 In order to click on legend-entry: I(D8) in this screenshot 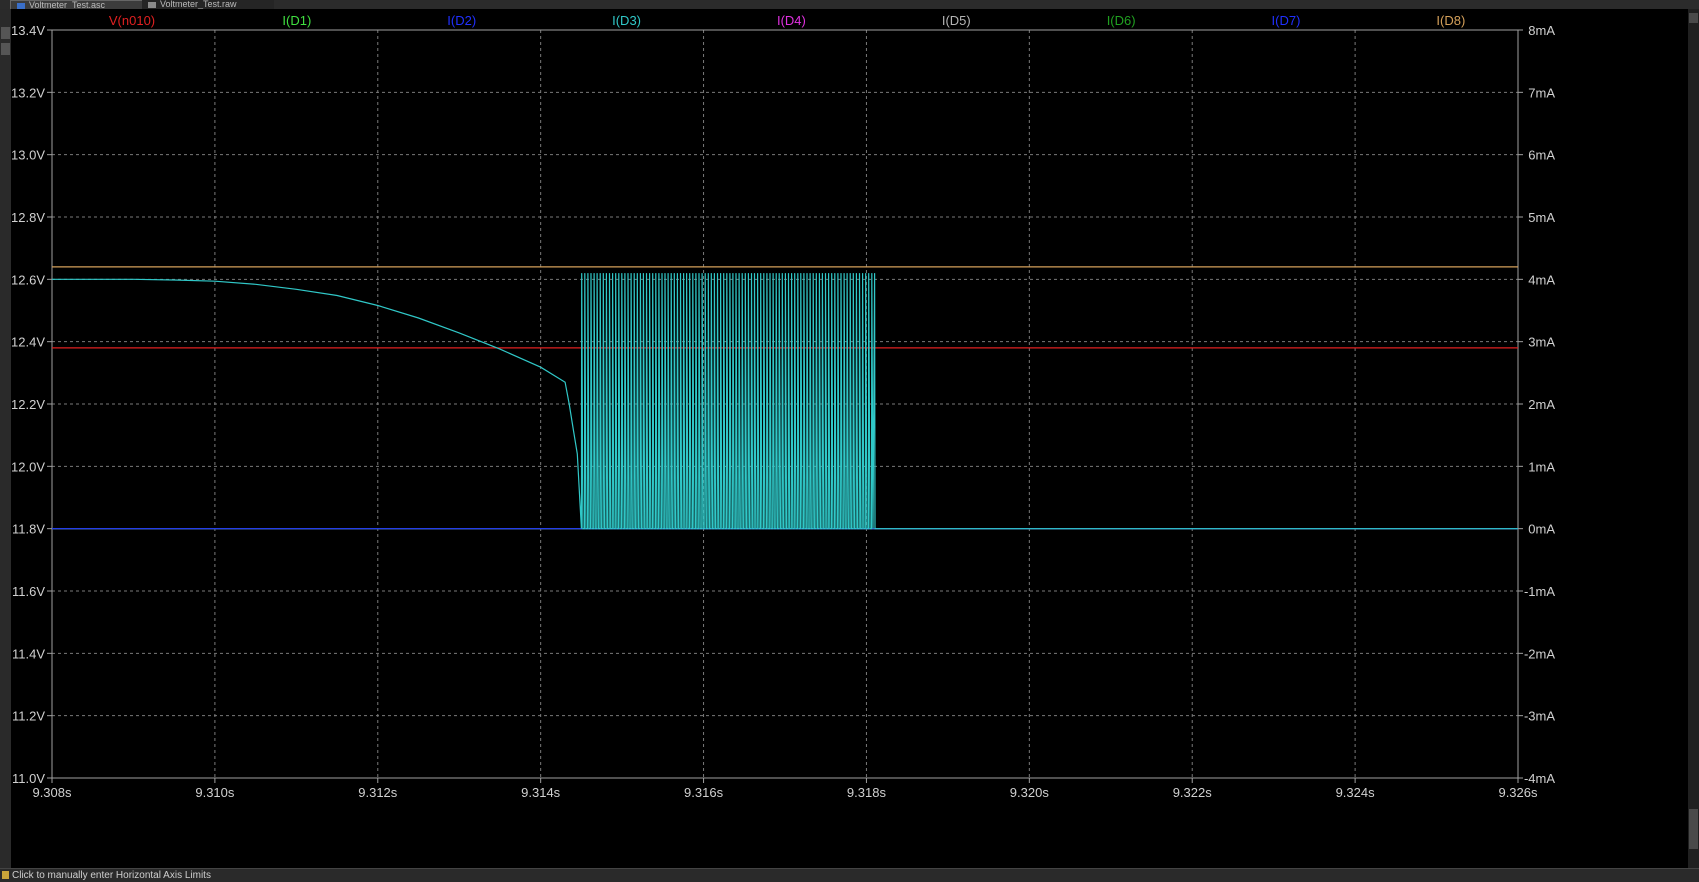, I will do `click(1450, 20)`.